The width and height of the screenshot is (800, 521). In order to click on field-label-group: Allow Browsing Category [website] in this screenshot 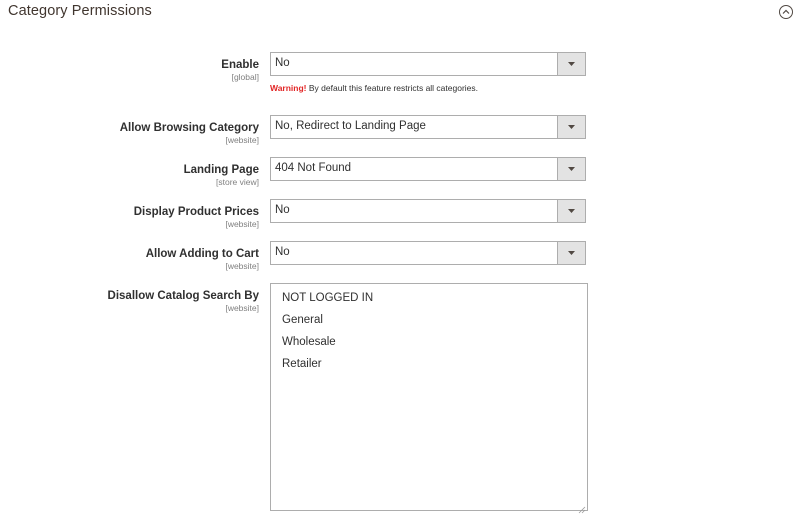, I will do `click(129, 133)`.